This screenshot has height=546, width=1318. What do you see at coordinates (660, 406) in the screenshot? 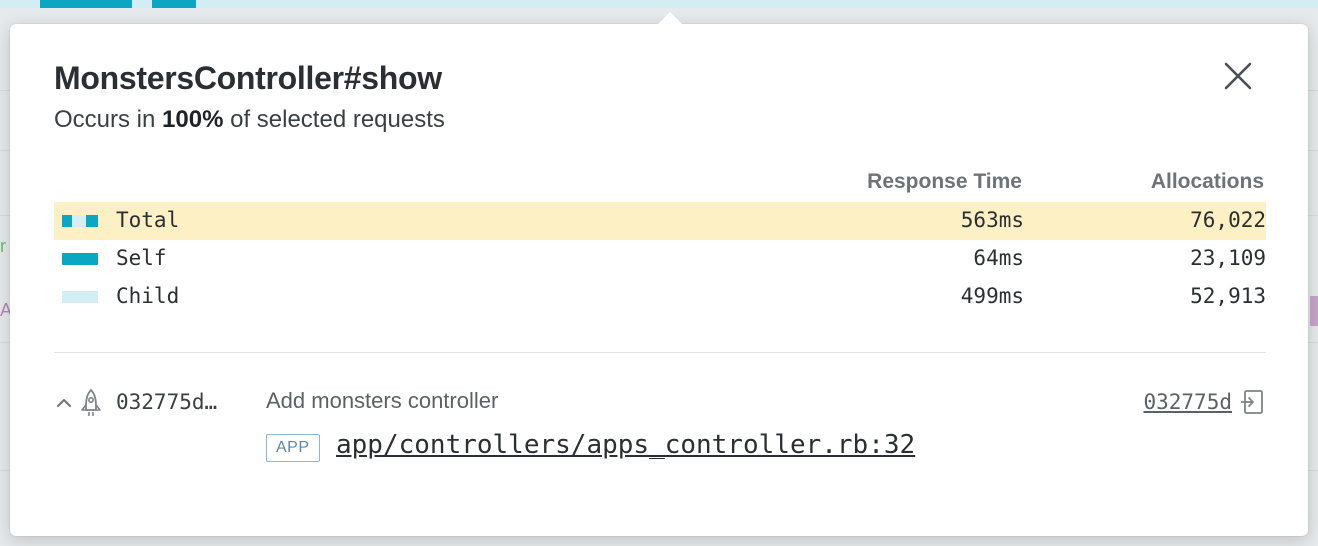
I see `commit-row: 032775d… Add monsters controller 032775d` at bounding box center [660, 406].